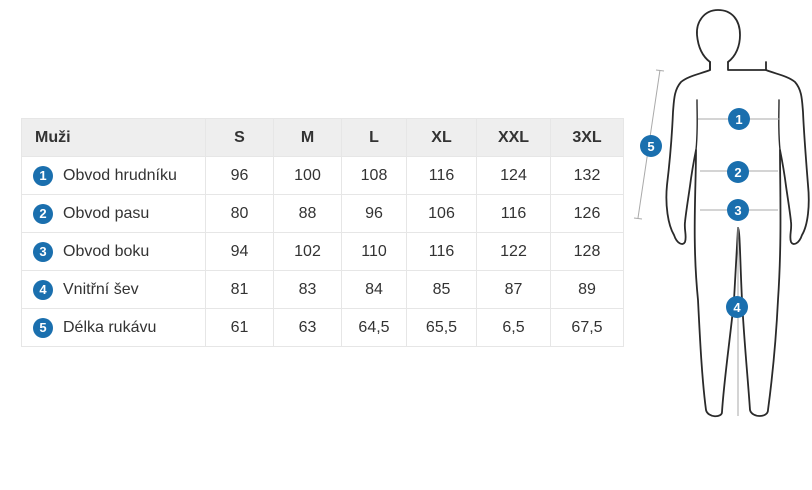 This screenshot has height=490, width=812. What do you see at coordinates (441, 327) in the screenshot?
I see `table-cell: 65,5` at bounding box center [441, 327].